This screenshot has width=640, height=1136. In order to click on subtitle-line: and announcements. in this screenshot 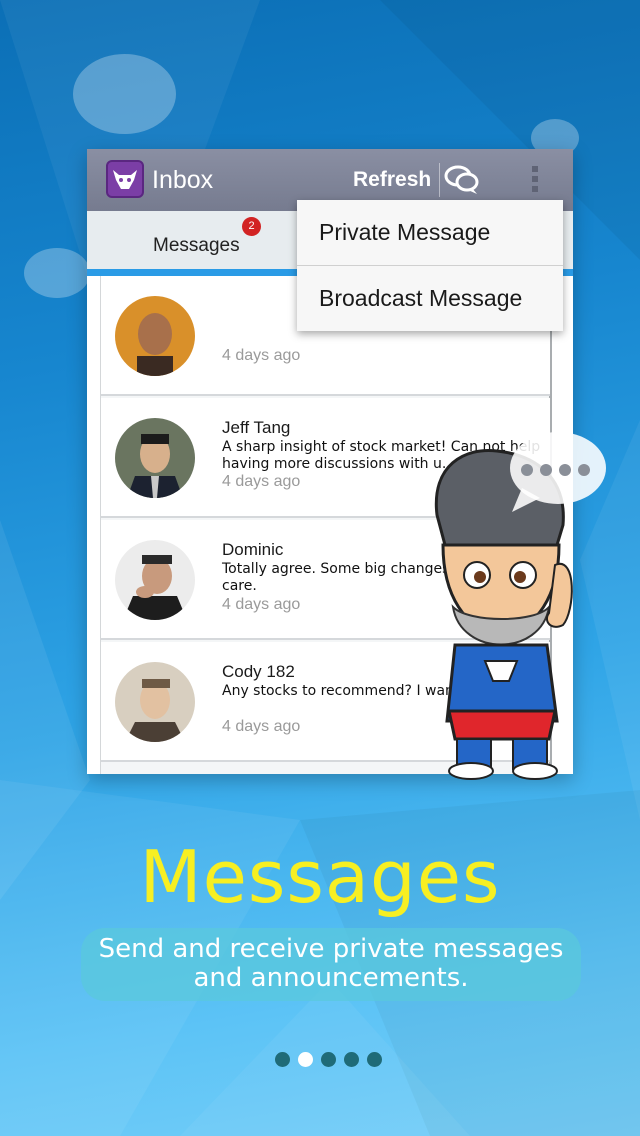, I will do `click(331, 978)`.